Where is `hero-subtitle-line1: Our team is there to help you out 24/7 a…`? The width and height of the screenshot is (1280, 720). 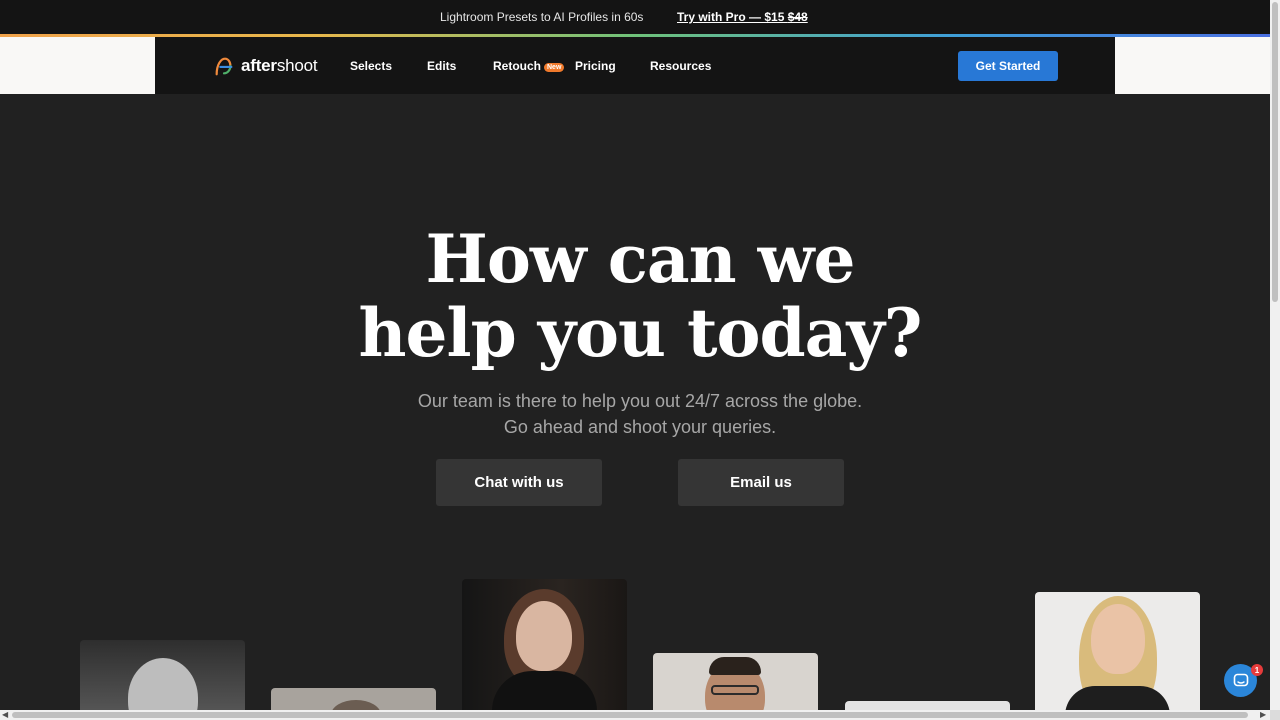
hero-subtitle-line1: Our team is there to help you out 24/7 a… is located at coordinates (640, 401).